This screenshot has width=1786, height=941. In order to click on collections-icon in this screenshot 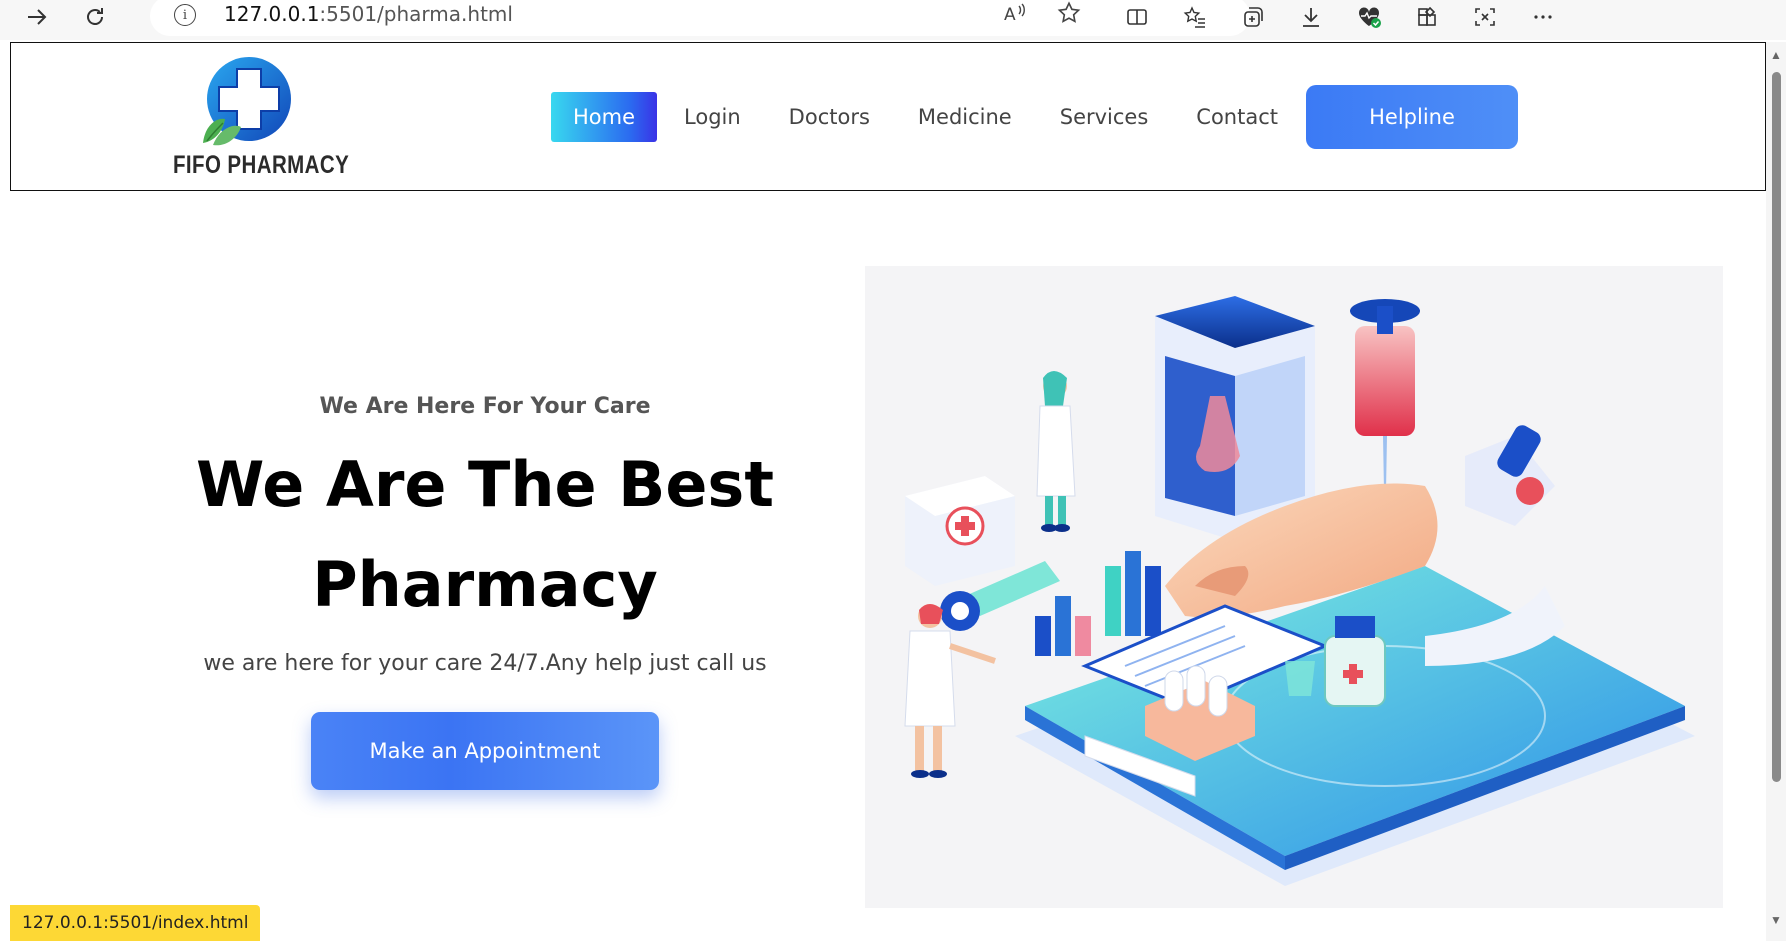, I will do `click(1253, 17)`.